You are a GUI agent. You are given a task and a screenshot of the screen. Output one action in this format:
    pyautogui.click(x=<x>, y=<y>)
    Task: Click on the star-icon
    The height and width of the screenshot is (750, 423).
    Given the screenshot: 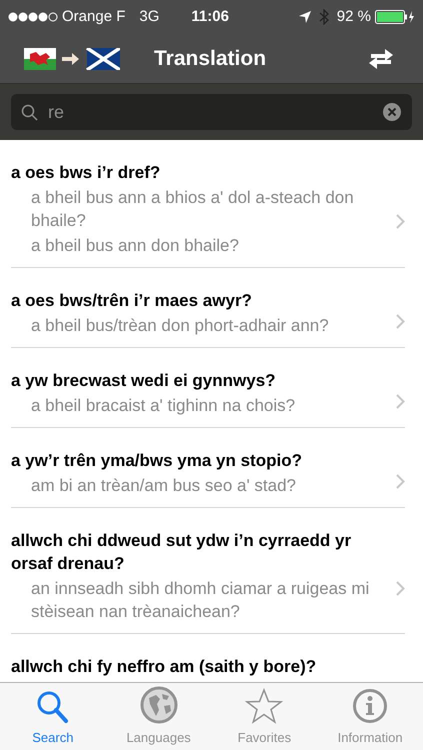 What is the action you would take?
    pyautogui.click(x=264, y=706)
    